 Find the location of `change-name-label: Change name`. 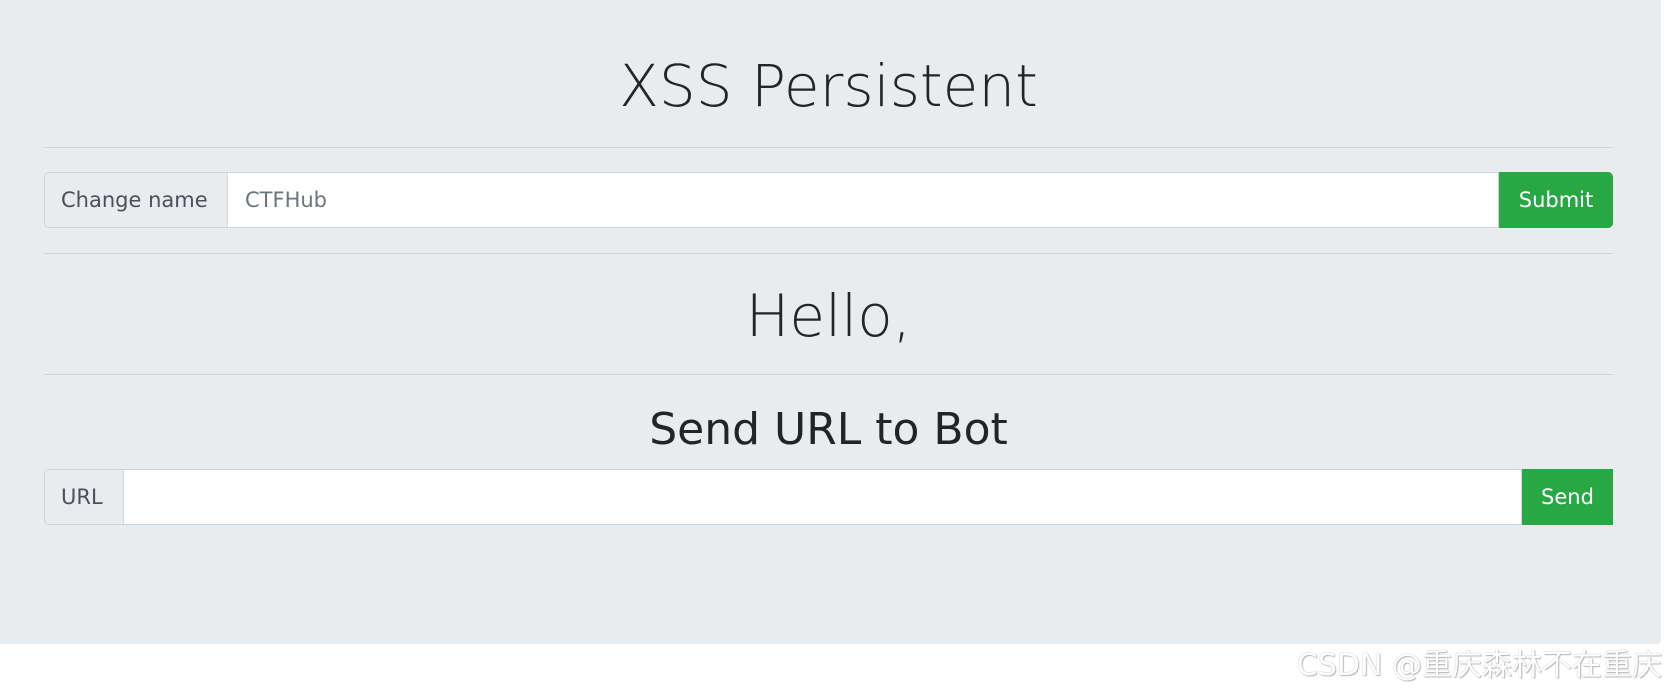

change-name-label: Change name is located at coordinates (135, 200).